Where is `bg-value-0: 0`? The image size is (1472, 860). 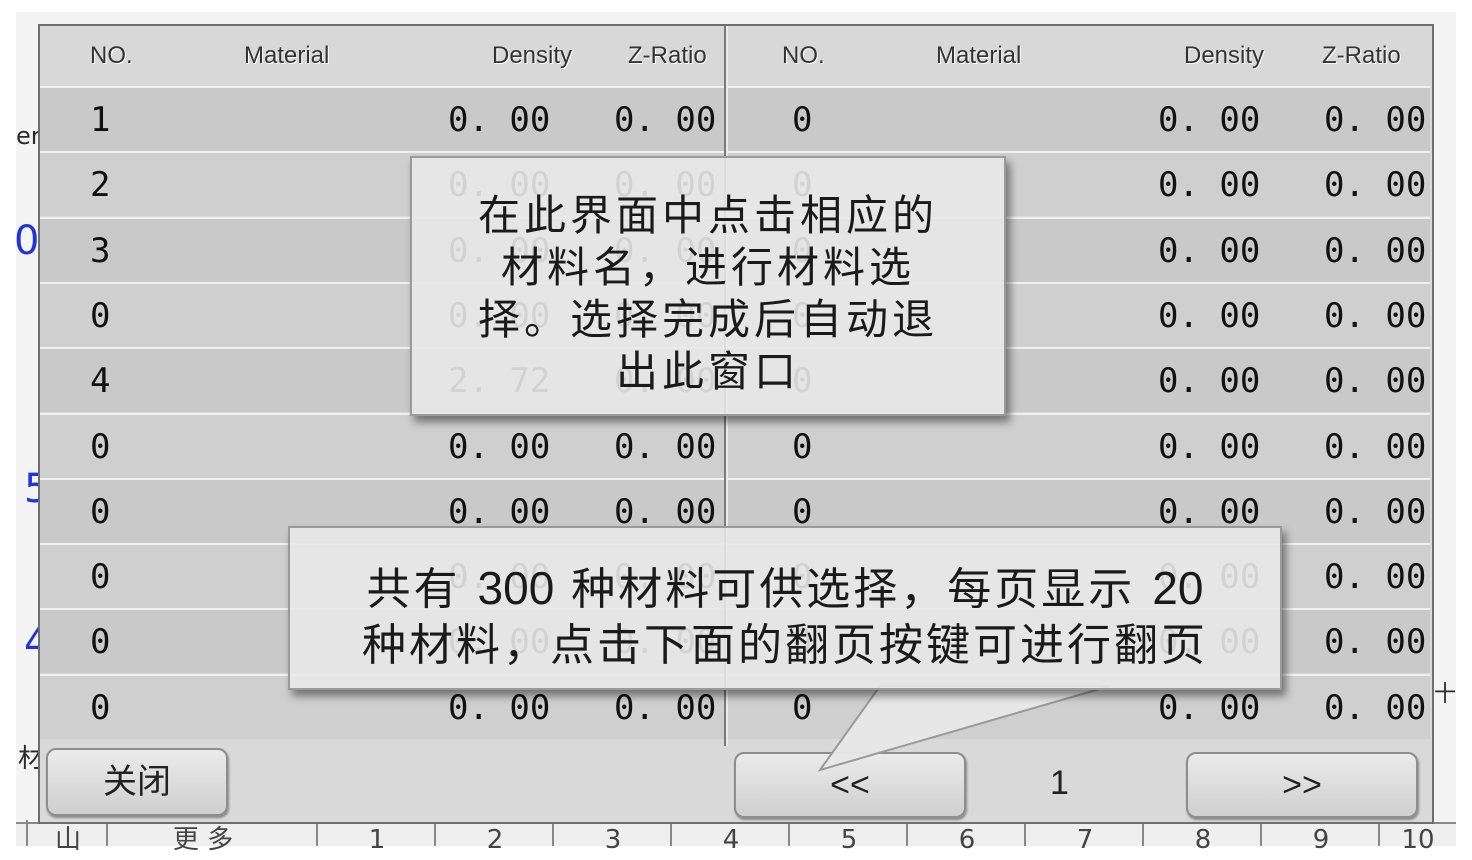 bg-value-0: 0 is located at coordinates (27, 241).